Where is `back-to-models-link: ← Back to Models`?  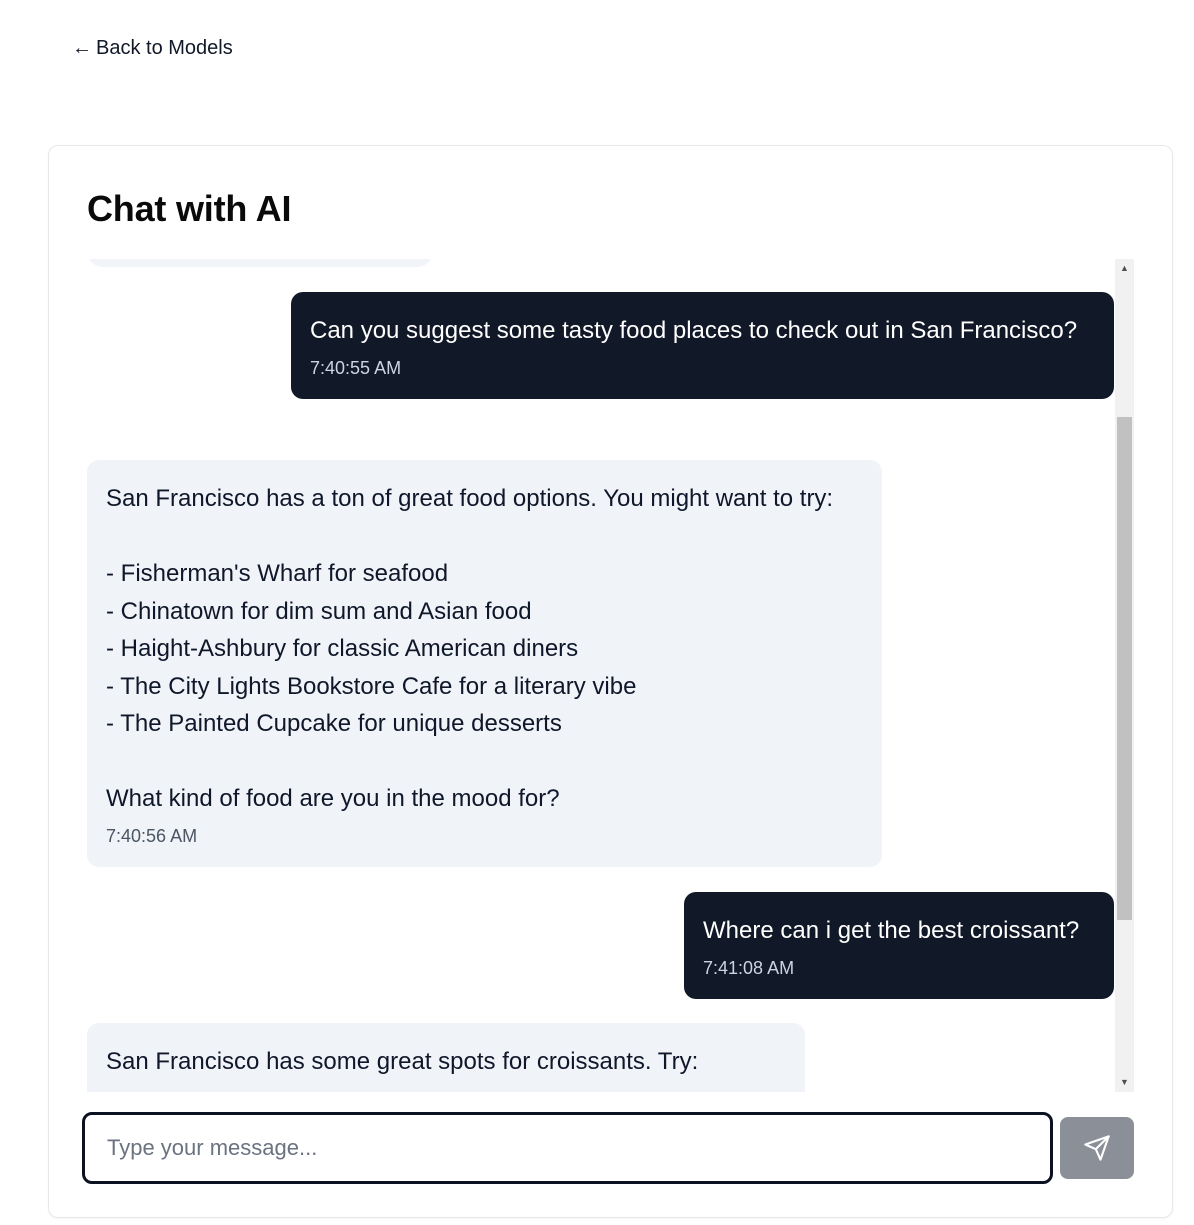 back-to-models-link: ← Back to Models is located at coordinates (152, 48).